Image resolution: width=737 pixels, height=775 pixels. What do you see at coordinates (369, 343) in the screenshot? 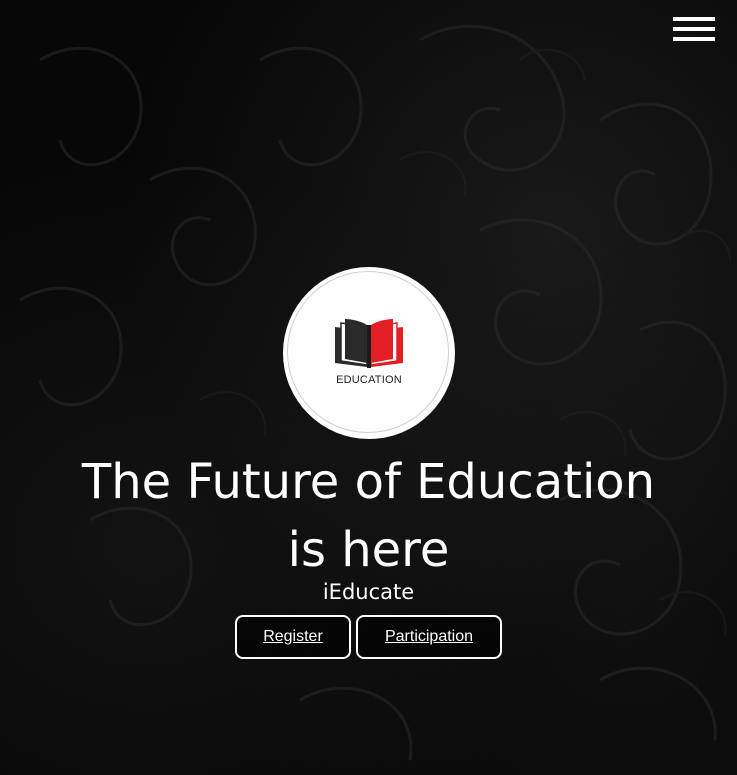
I see `open-book-icon` at bounding box center [369, 343].